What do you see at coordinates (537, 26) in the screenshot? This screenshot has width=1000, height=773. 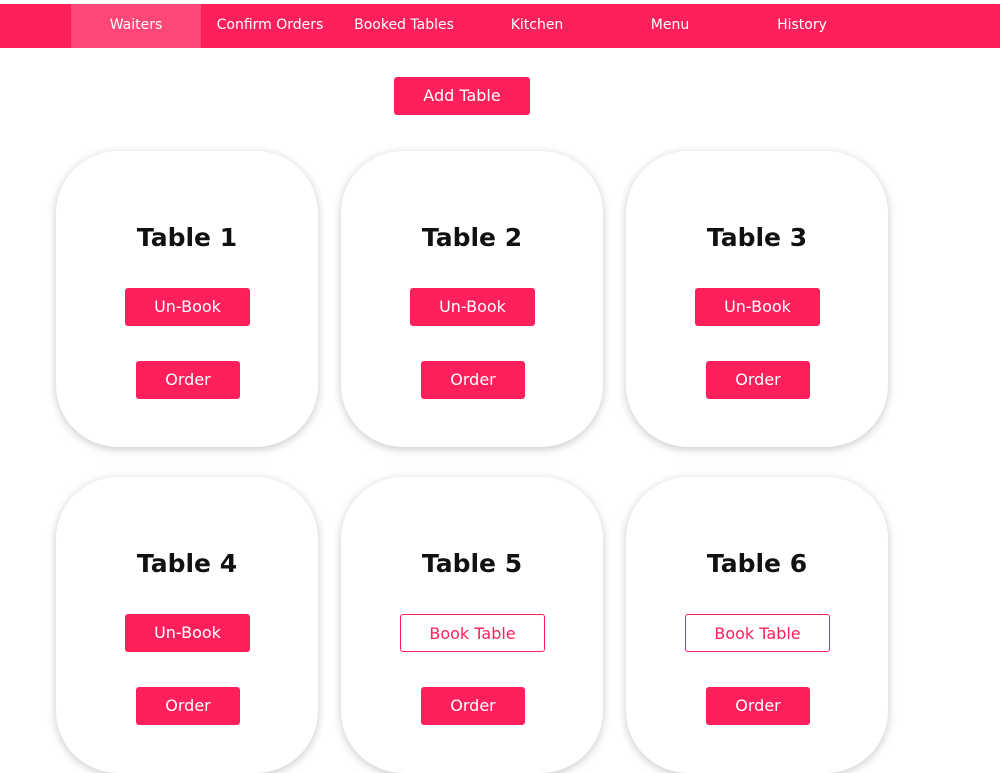 I see `nav-item-kitchen: Kitchen` at bounding box center [537, 26].